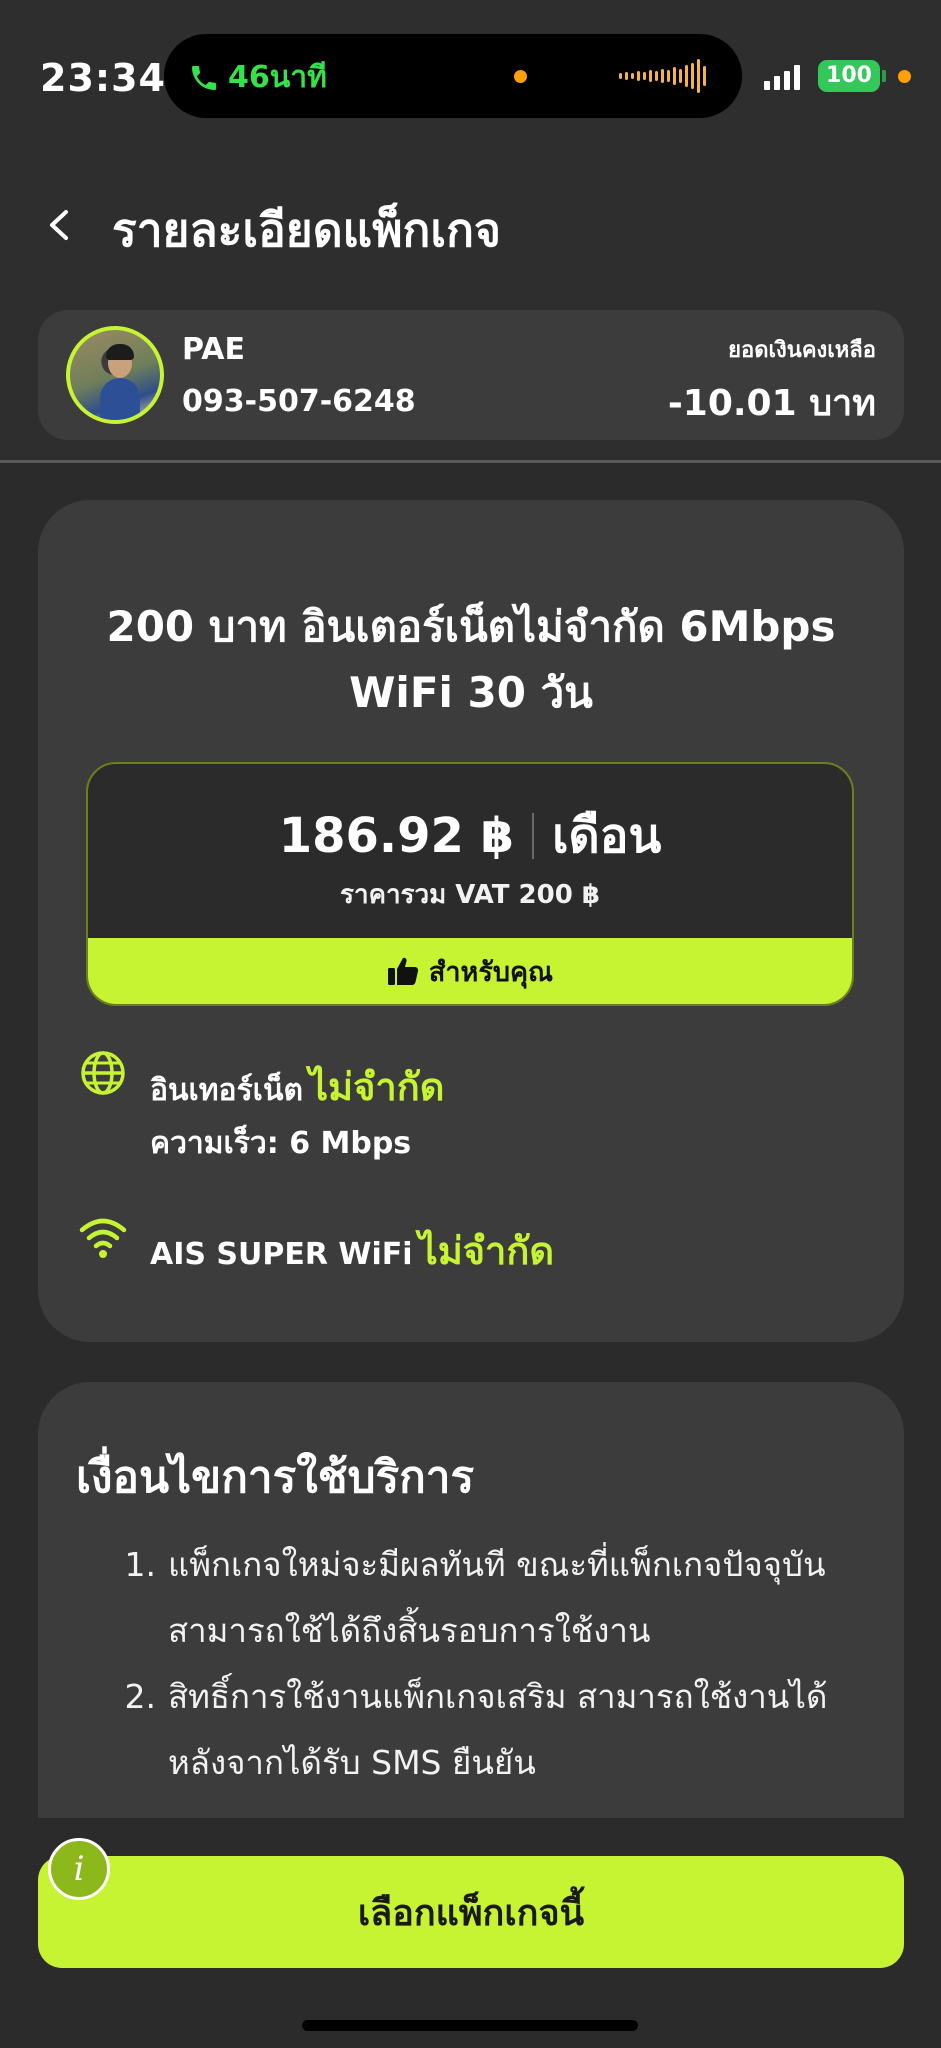 Image resolution: width=941 pixels, height=2048 pixels. Describe the element at coordinates (470, 2025) in the screenshot. I see `home-indicator` at that location.